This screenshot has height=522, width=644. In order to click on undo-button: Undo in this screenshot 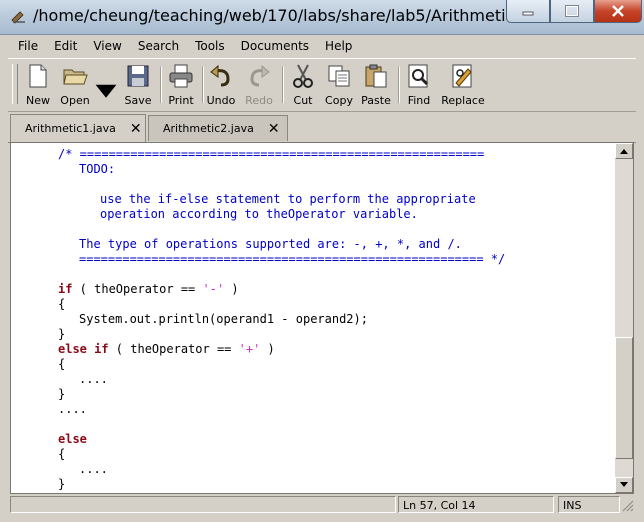, I will do `click(221, 86)`.